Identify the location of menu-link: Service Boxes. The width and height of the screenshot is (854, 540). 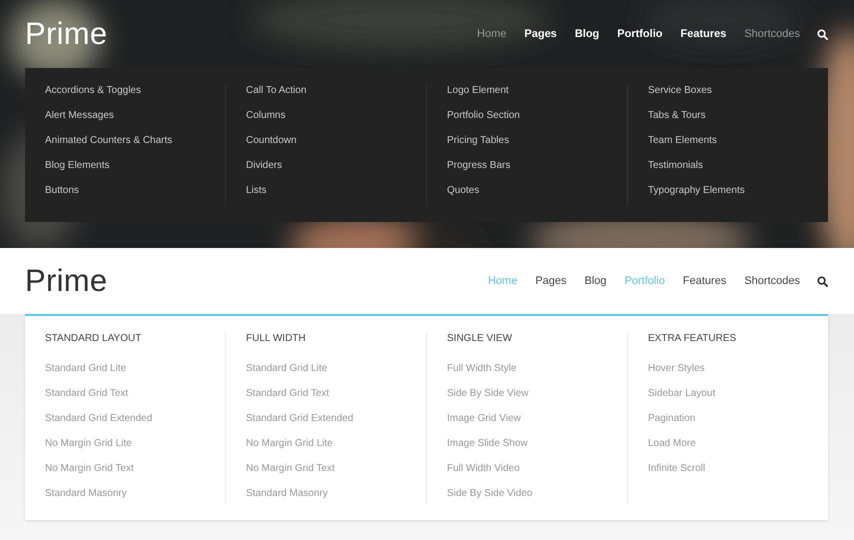
(680, 90).